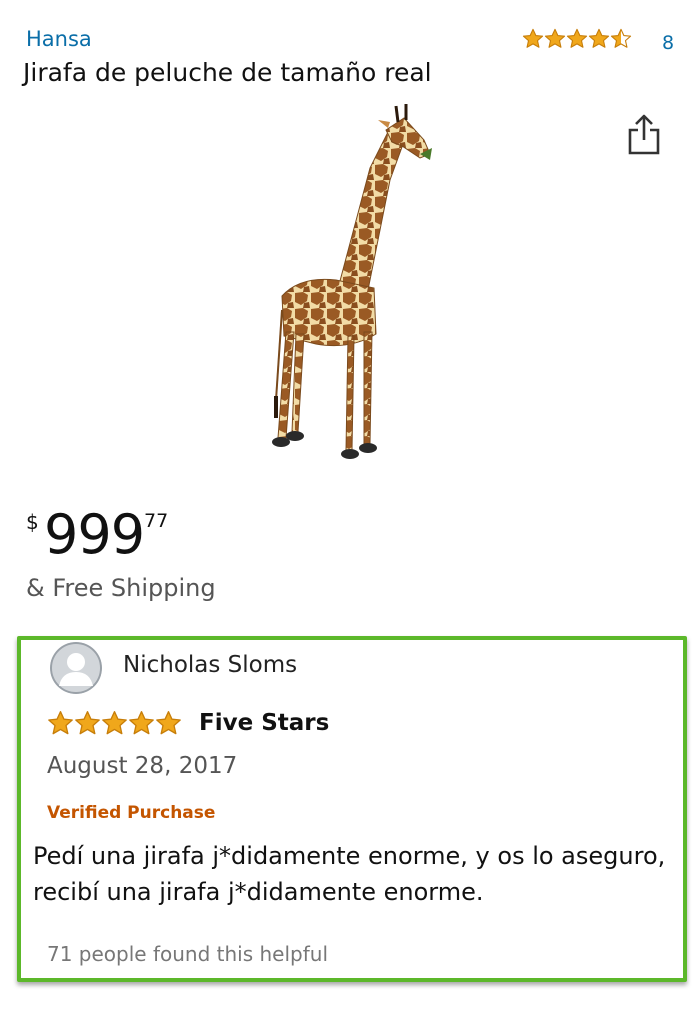 The image size is (700, 1012). What do you see at coordinates (121, 588) in the screenshot?
I see `shipping-info: & Free Shipping` at bounding box center [121, 588].